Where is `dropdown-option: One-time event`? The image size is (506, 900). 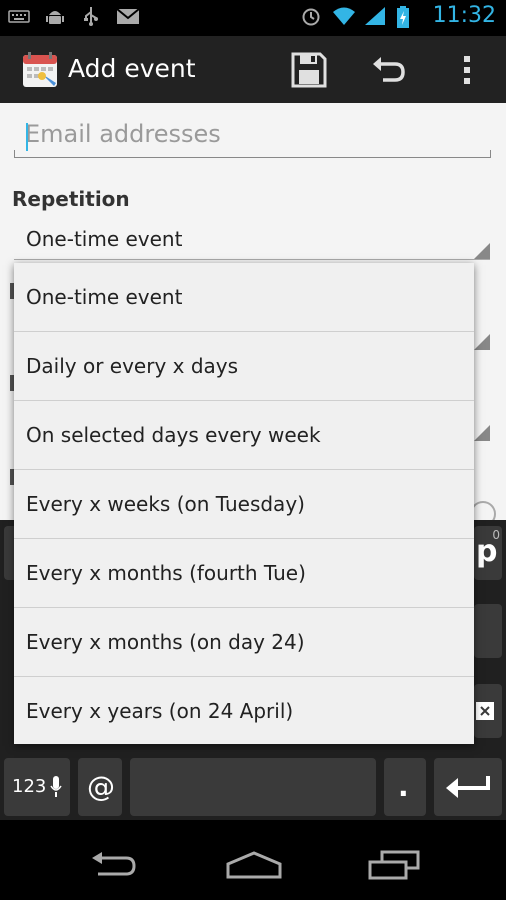
dropdown-option: One-time event is located at coordinates (244, 297).